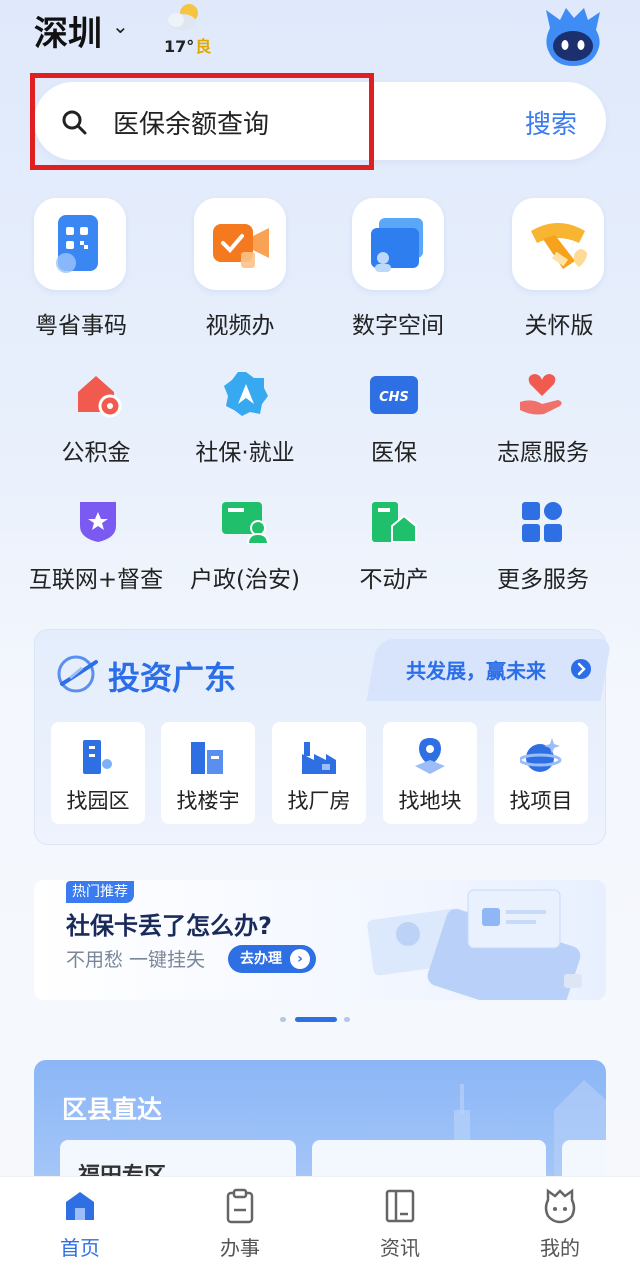 The image size is (640, 1279). I want to click on chevron-right-circle-icon, so click(581, 669).